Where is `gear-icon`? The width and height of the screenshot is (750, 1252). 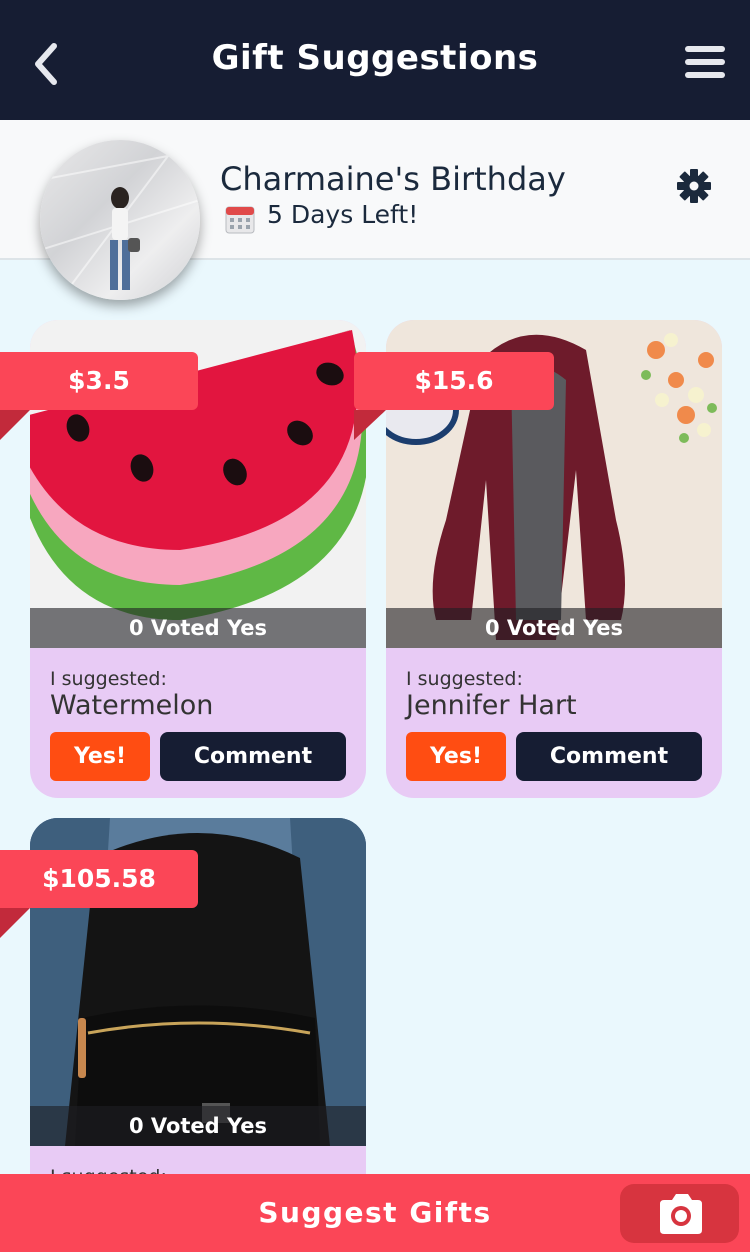
gear-icon is located at coordinates (694, 186).